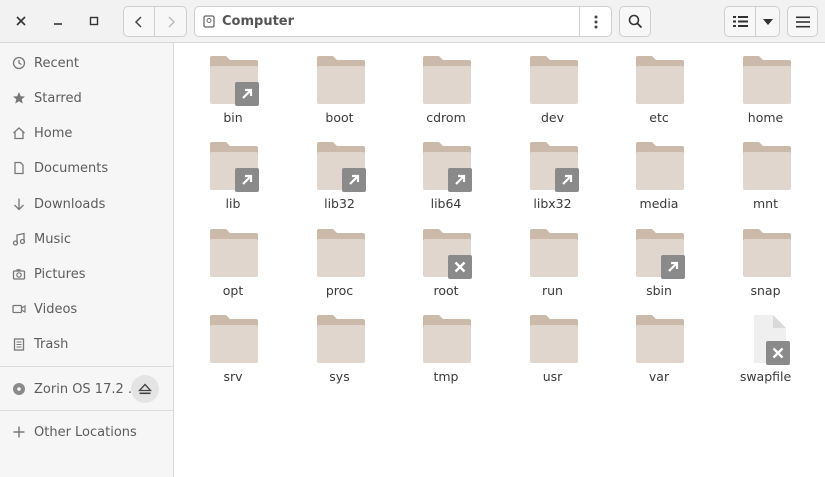 The height and width of the screenshot is (477, 825). I want to click on item-label: bin, so click(233, 117).